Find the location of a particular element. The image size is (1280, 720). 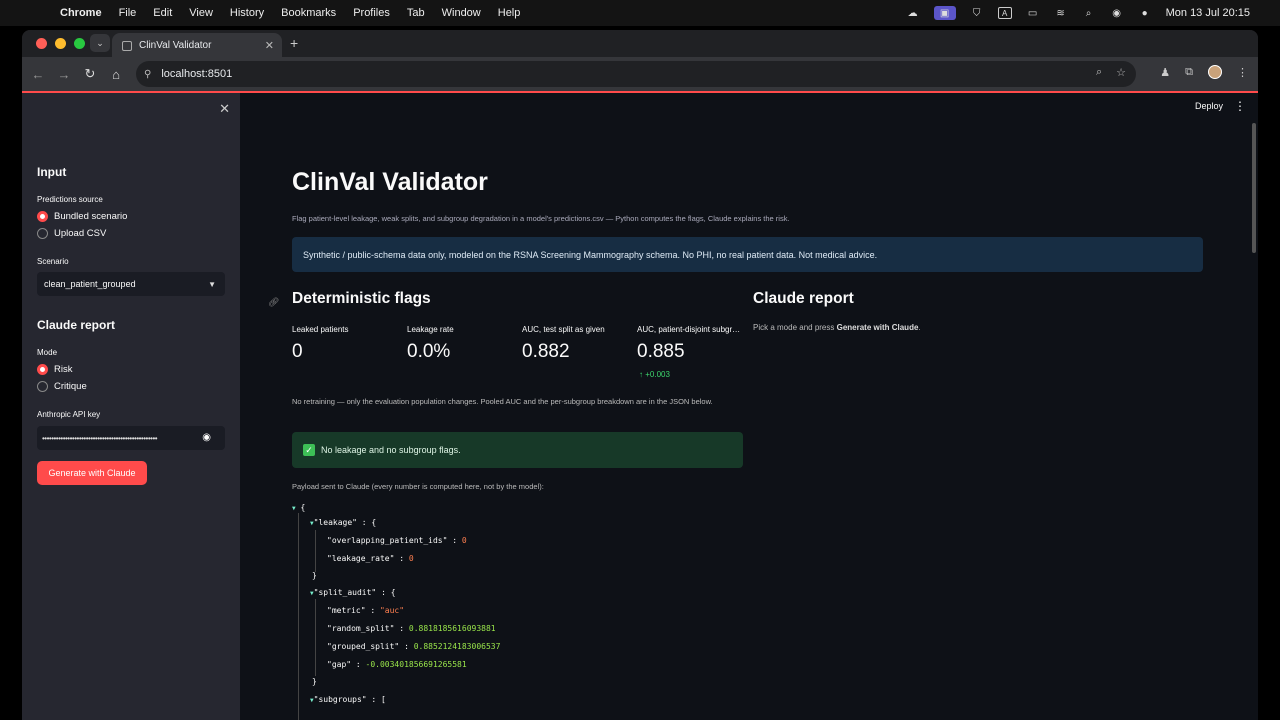

metric-value-leaked-patients: 0 is located at coordinates (297, 351).